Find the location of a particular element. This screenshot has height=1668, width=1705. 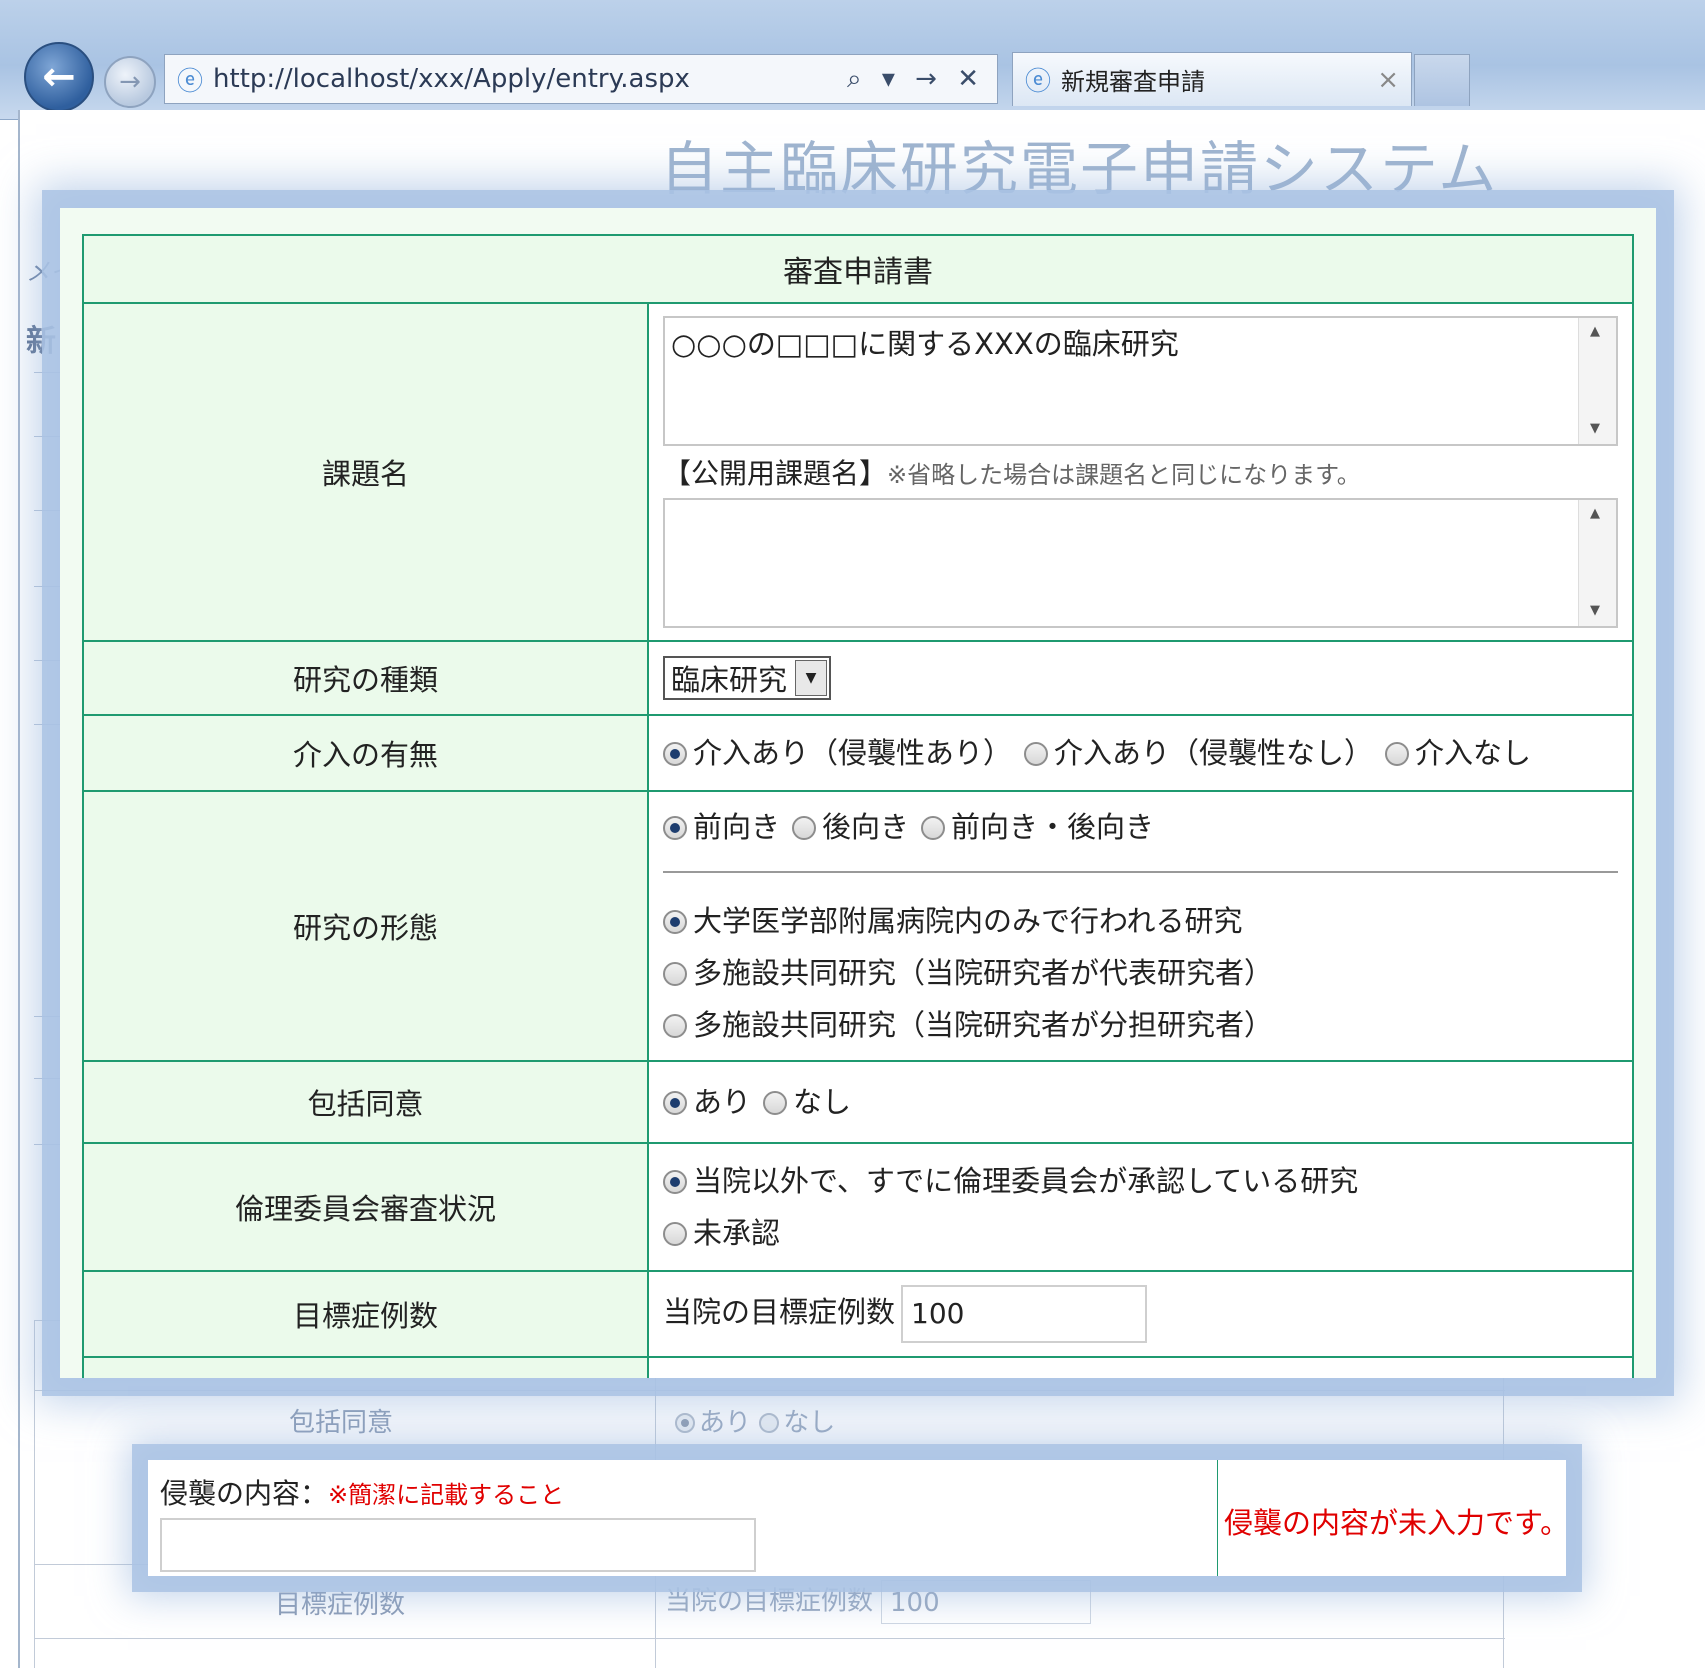

cell-intervention: 介入あり（侵襲性あり） 介入あり（侵襲性なし） 介入なし is located at coordinates (1140, 753).